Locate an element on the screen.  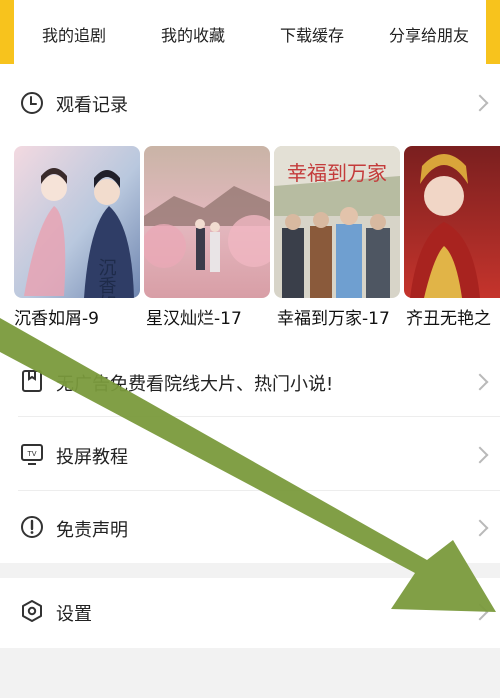
poster-card: 沉香如屑 is located at coordinates (77, 222).